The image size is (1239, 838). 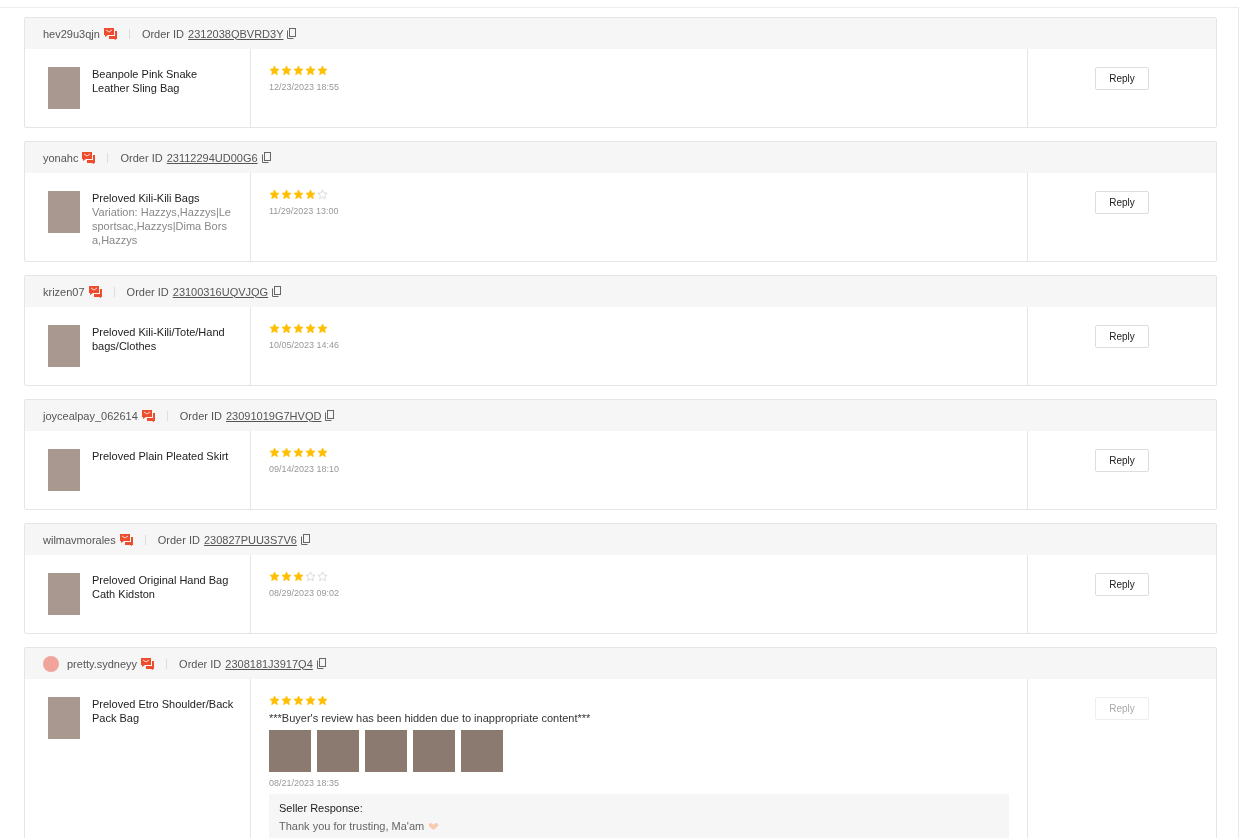 I want to click on product-variation: Variation: Hazzys,Hazzys|Lesportsac,Hazzys|Dima Borsa,Hazzys, so click(x=162, y=226).